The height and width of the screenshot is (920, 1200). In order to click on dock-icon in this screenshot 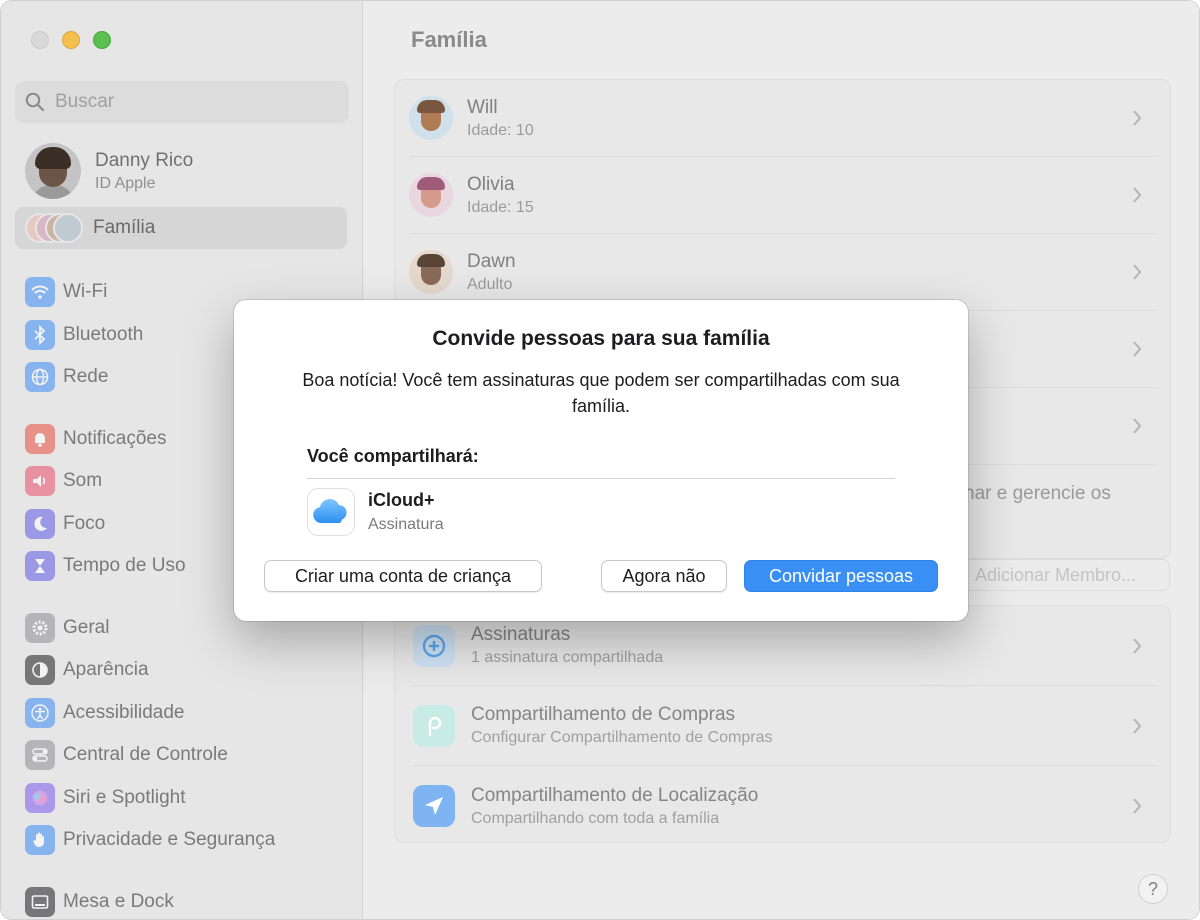, I will do `click(40, 901)`.